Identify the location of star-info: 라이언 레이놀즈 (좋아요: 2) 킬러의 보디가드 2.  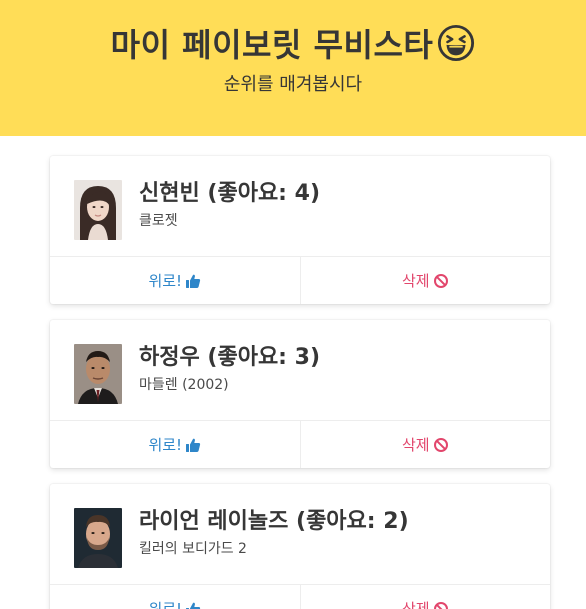
(274, 533).